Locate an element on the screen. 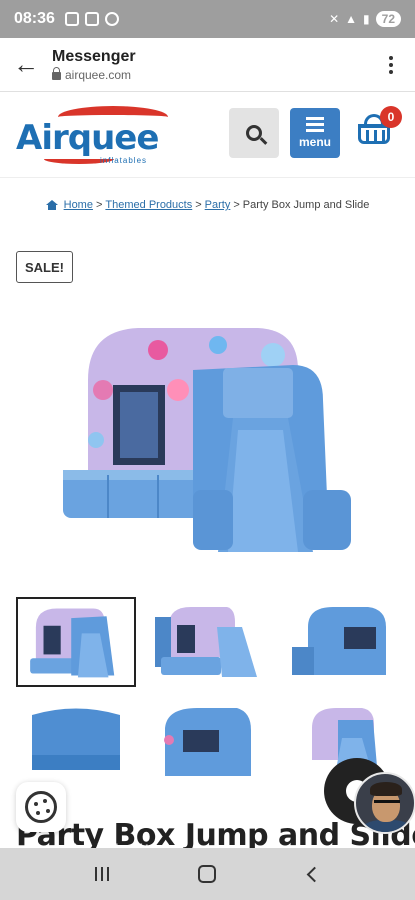  status-bar: 08:36 ✕ ▲ ▮ 72 is located at coordinates (207, 19).